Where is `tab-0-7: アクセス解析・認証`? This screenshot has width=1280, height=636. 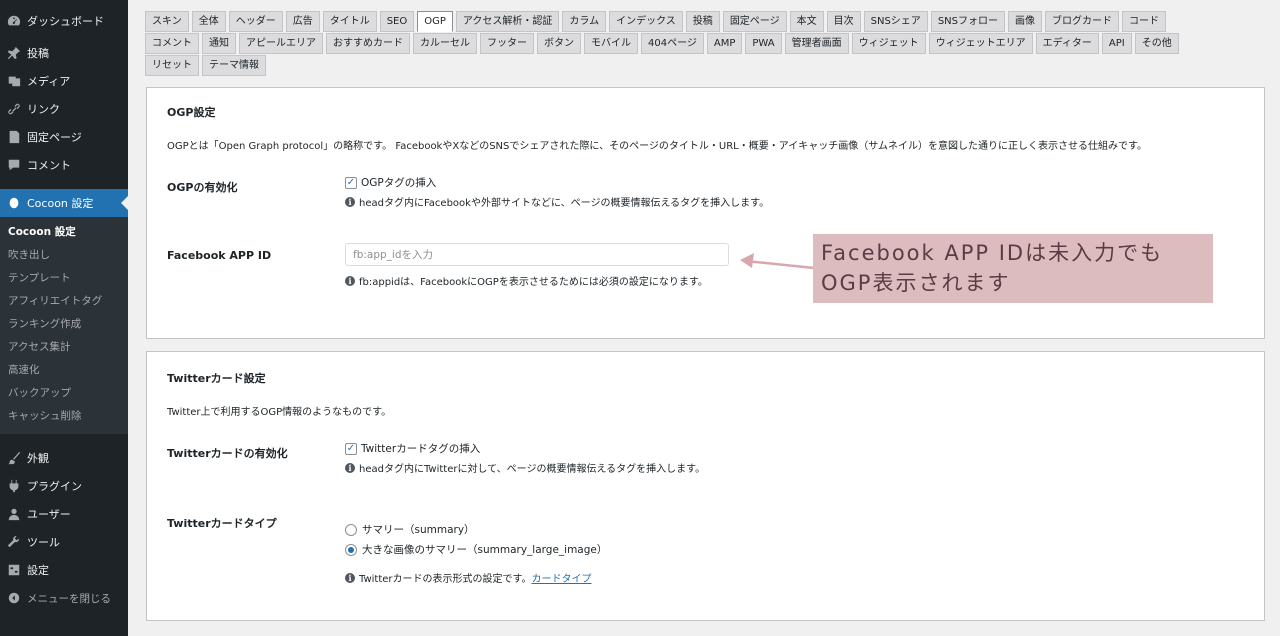 tab-0-7: アクセス解析・認証 is located at coordinates (507, 21).